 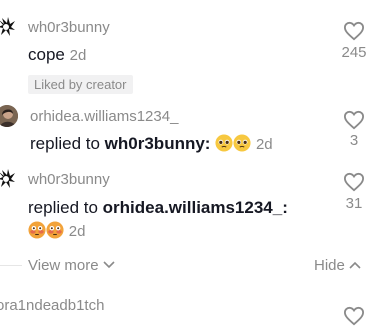 What do you see at coordinates (46, 54) in the screenshot?
I see `comment-body: cope` at bounding box center [46, 54].